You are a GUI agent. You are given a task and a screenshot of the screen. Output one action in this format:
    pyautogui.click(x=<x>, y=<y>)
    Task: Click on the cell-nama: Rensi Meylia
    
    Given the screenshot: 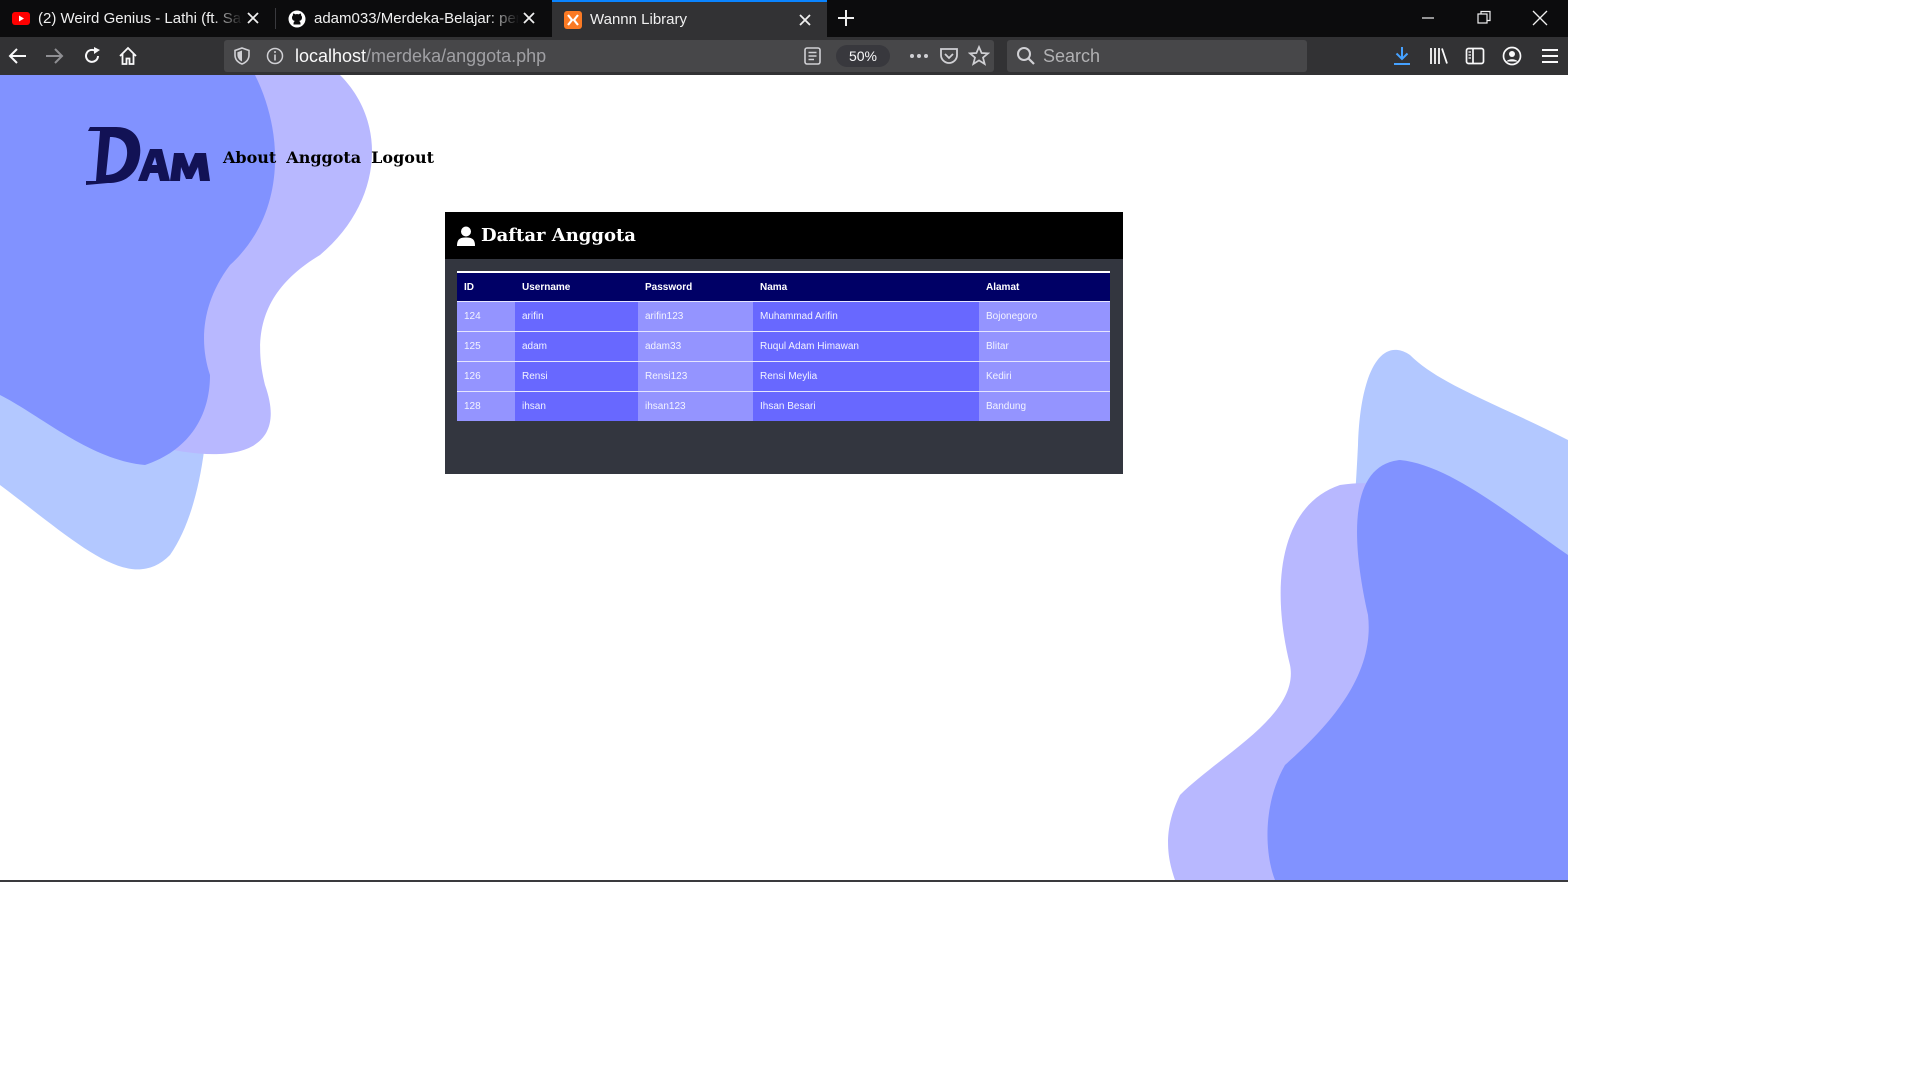 What is the action you would take?
    pyautogui.click(x=866, y=376)
    